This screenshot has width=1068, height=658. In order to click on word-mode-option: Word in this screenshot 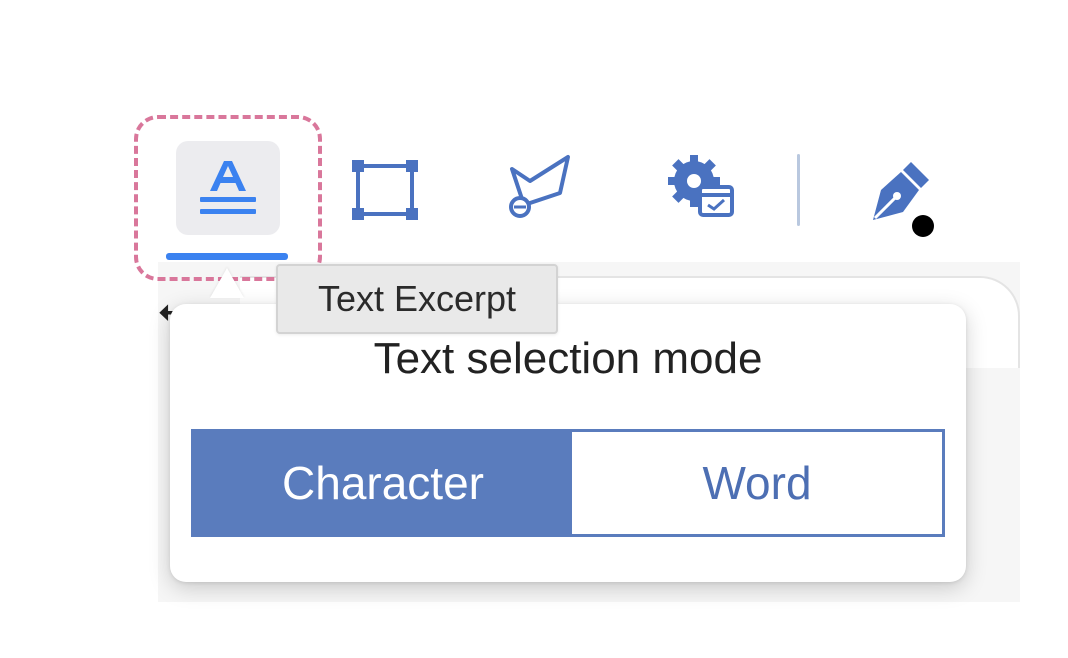, I will do `click(757, 483)`.